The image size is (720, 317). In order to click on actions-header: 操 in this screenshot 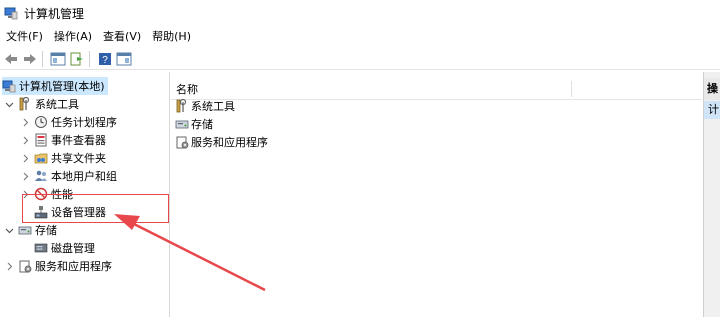, I will do `click(712, 89)`.